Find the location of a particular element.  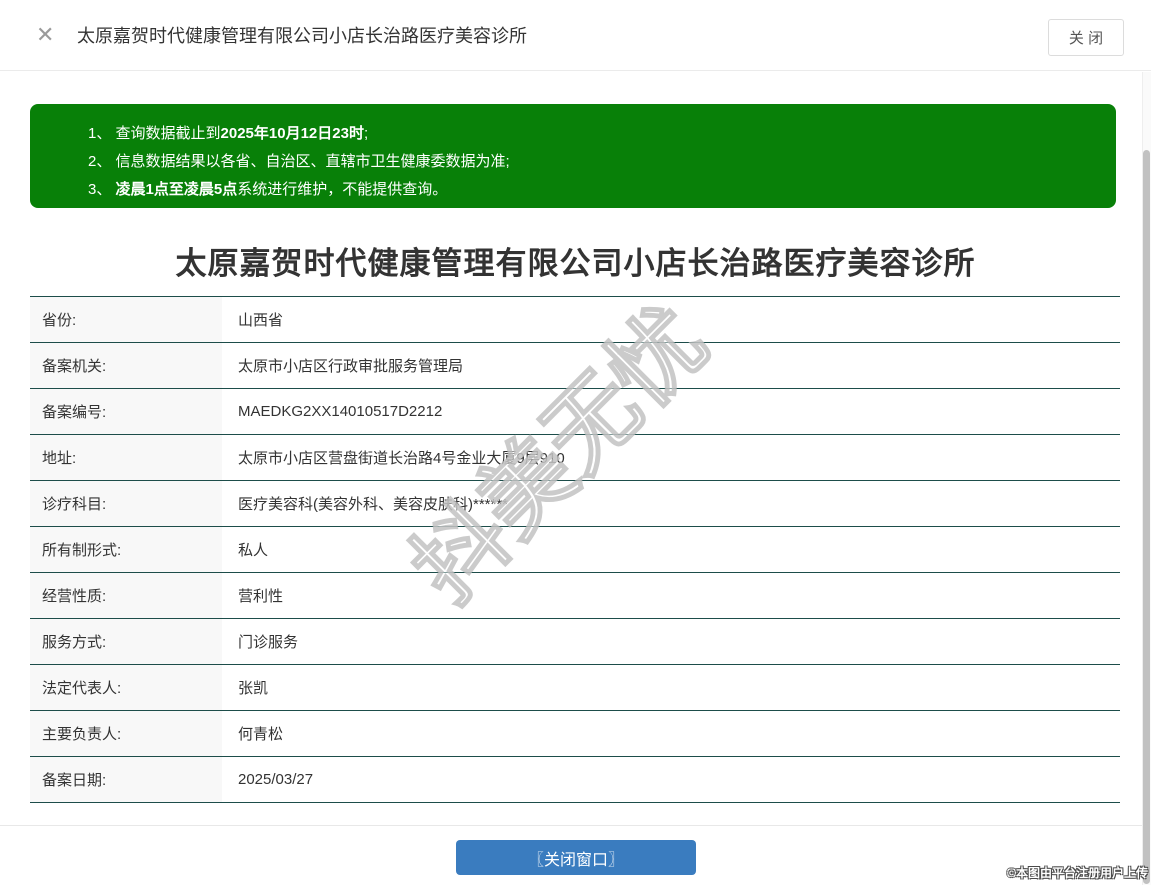

table-row-filing-number: 备案编号: MAEDKG2XX14010517D2212 is located at coordinates (575, 412).